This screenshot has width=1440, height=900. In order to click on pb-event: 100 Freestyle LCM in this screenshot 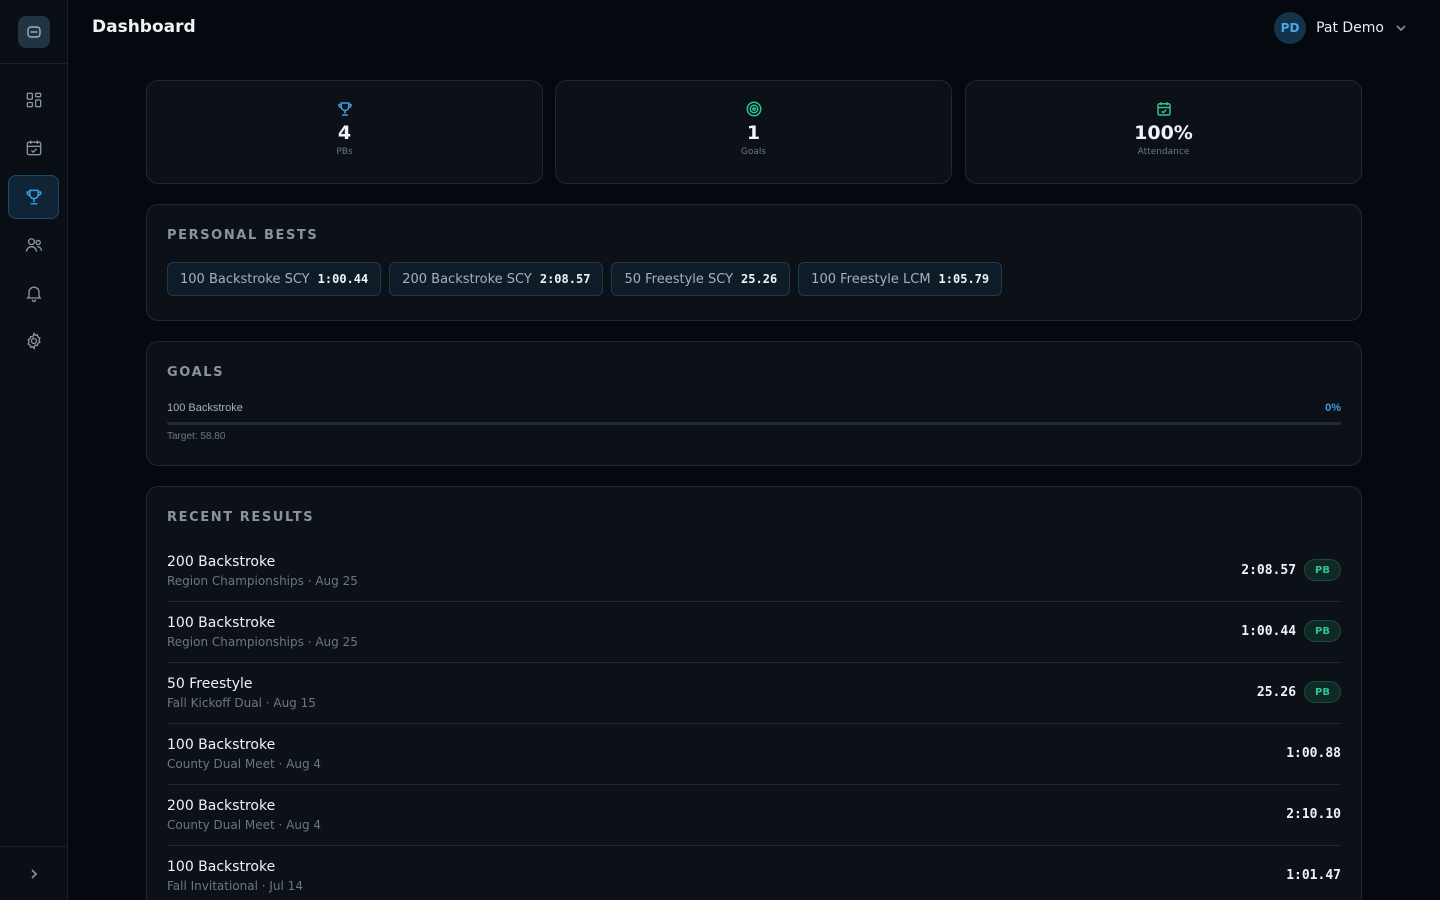, I will do `click(871, 279)`.